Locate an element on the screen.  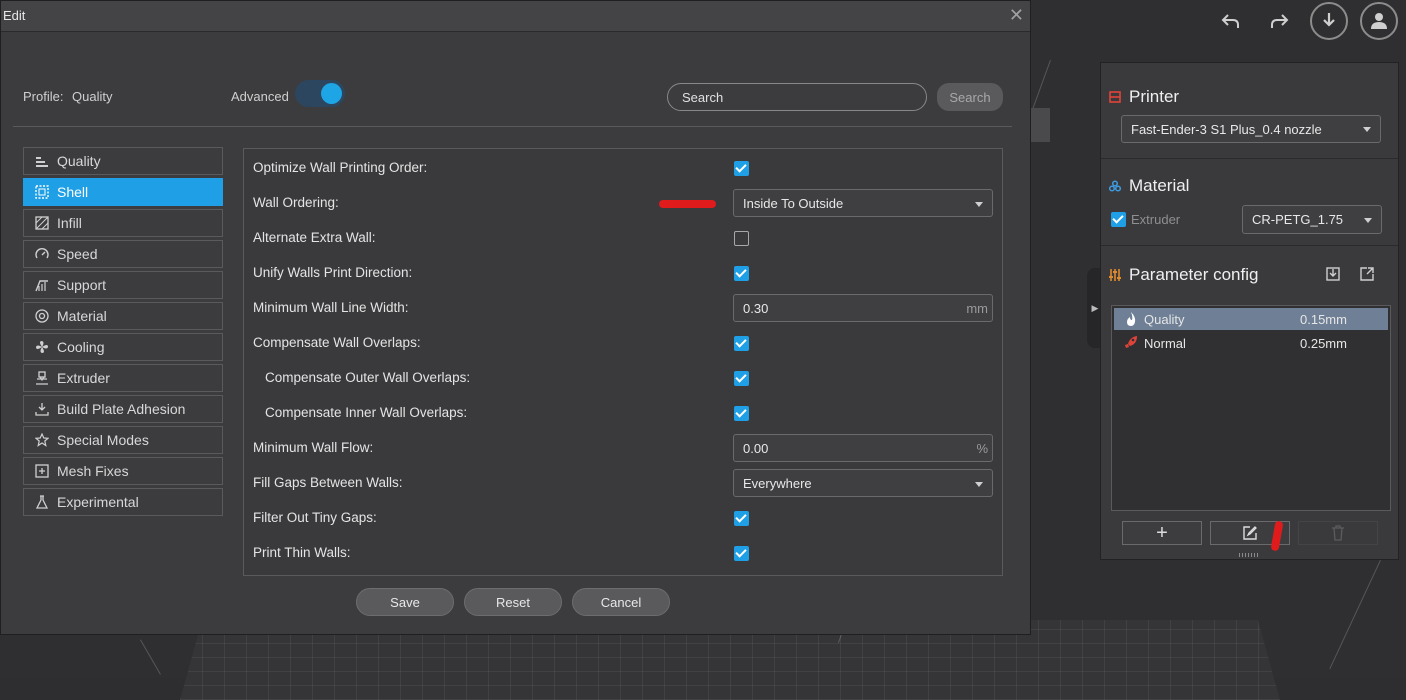
profile-name: Normal is located at coordinates (1165, 343).